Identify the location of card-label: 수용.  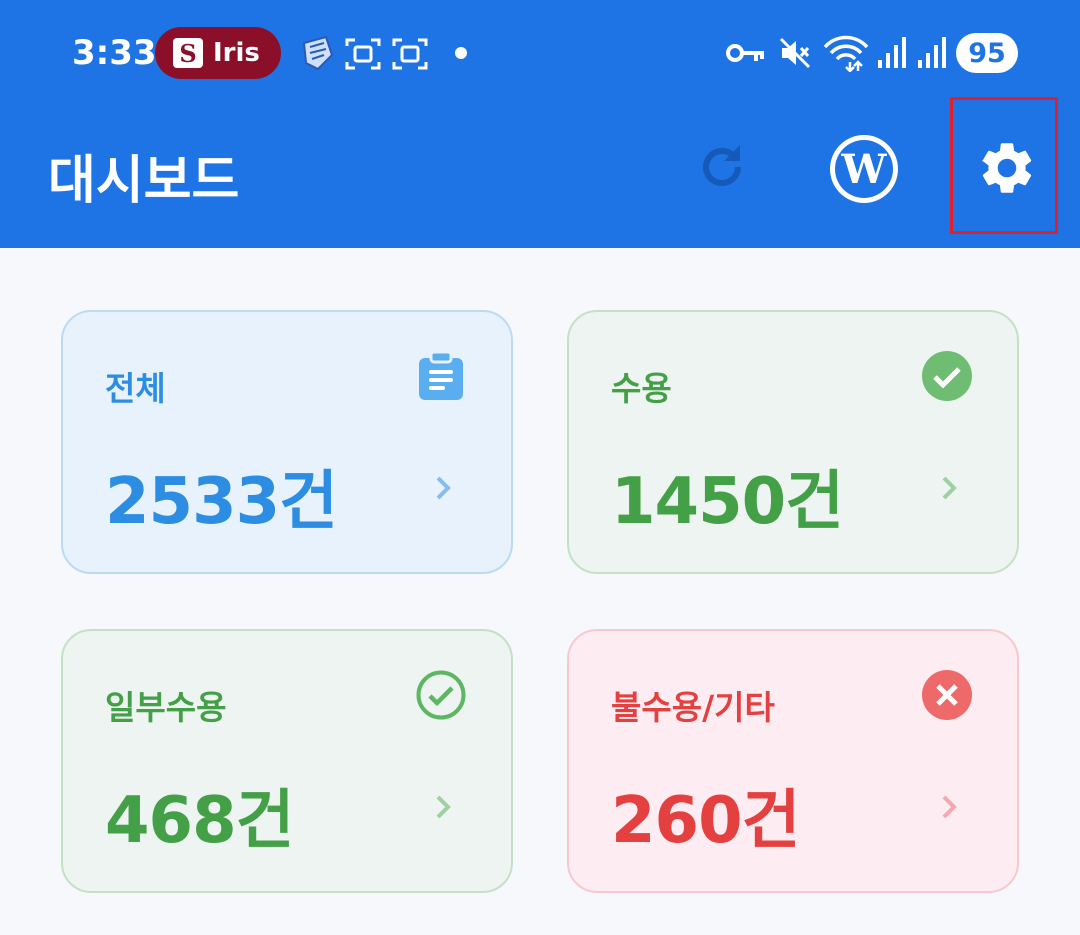
(641, 388).